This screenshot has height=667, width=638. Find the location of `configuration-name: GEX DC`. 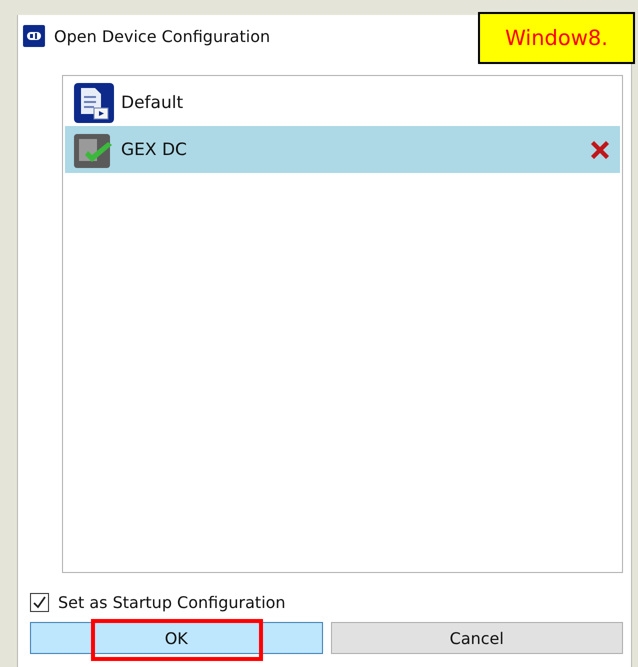

configuration-name: GEX DC is located at coordinates (154, 150).